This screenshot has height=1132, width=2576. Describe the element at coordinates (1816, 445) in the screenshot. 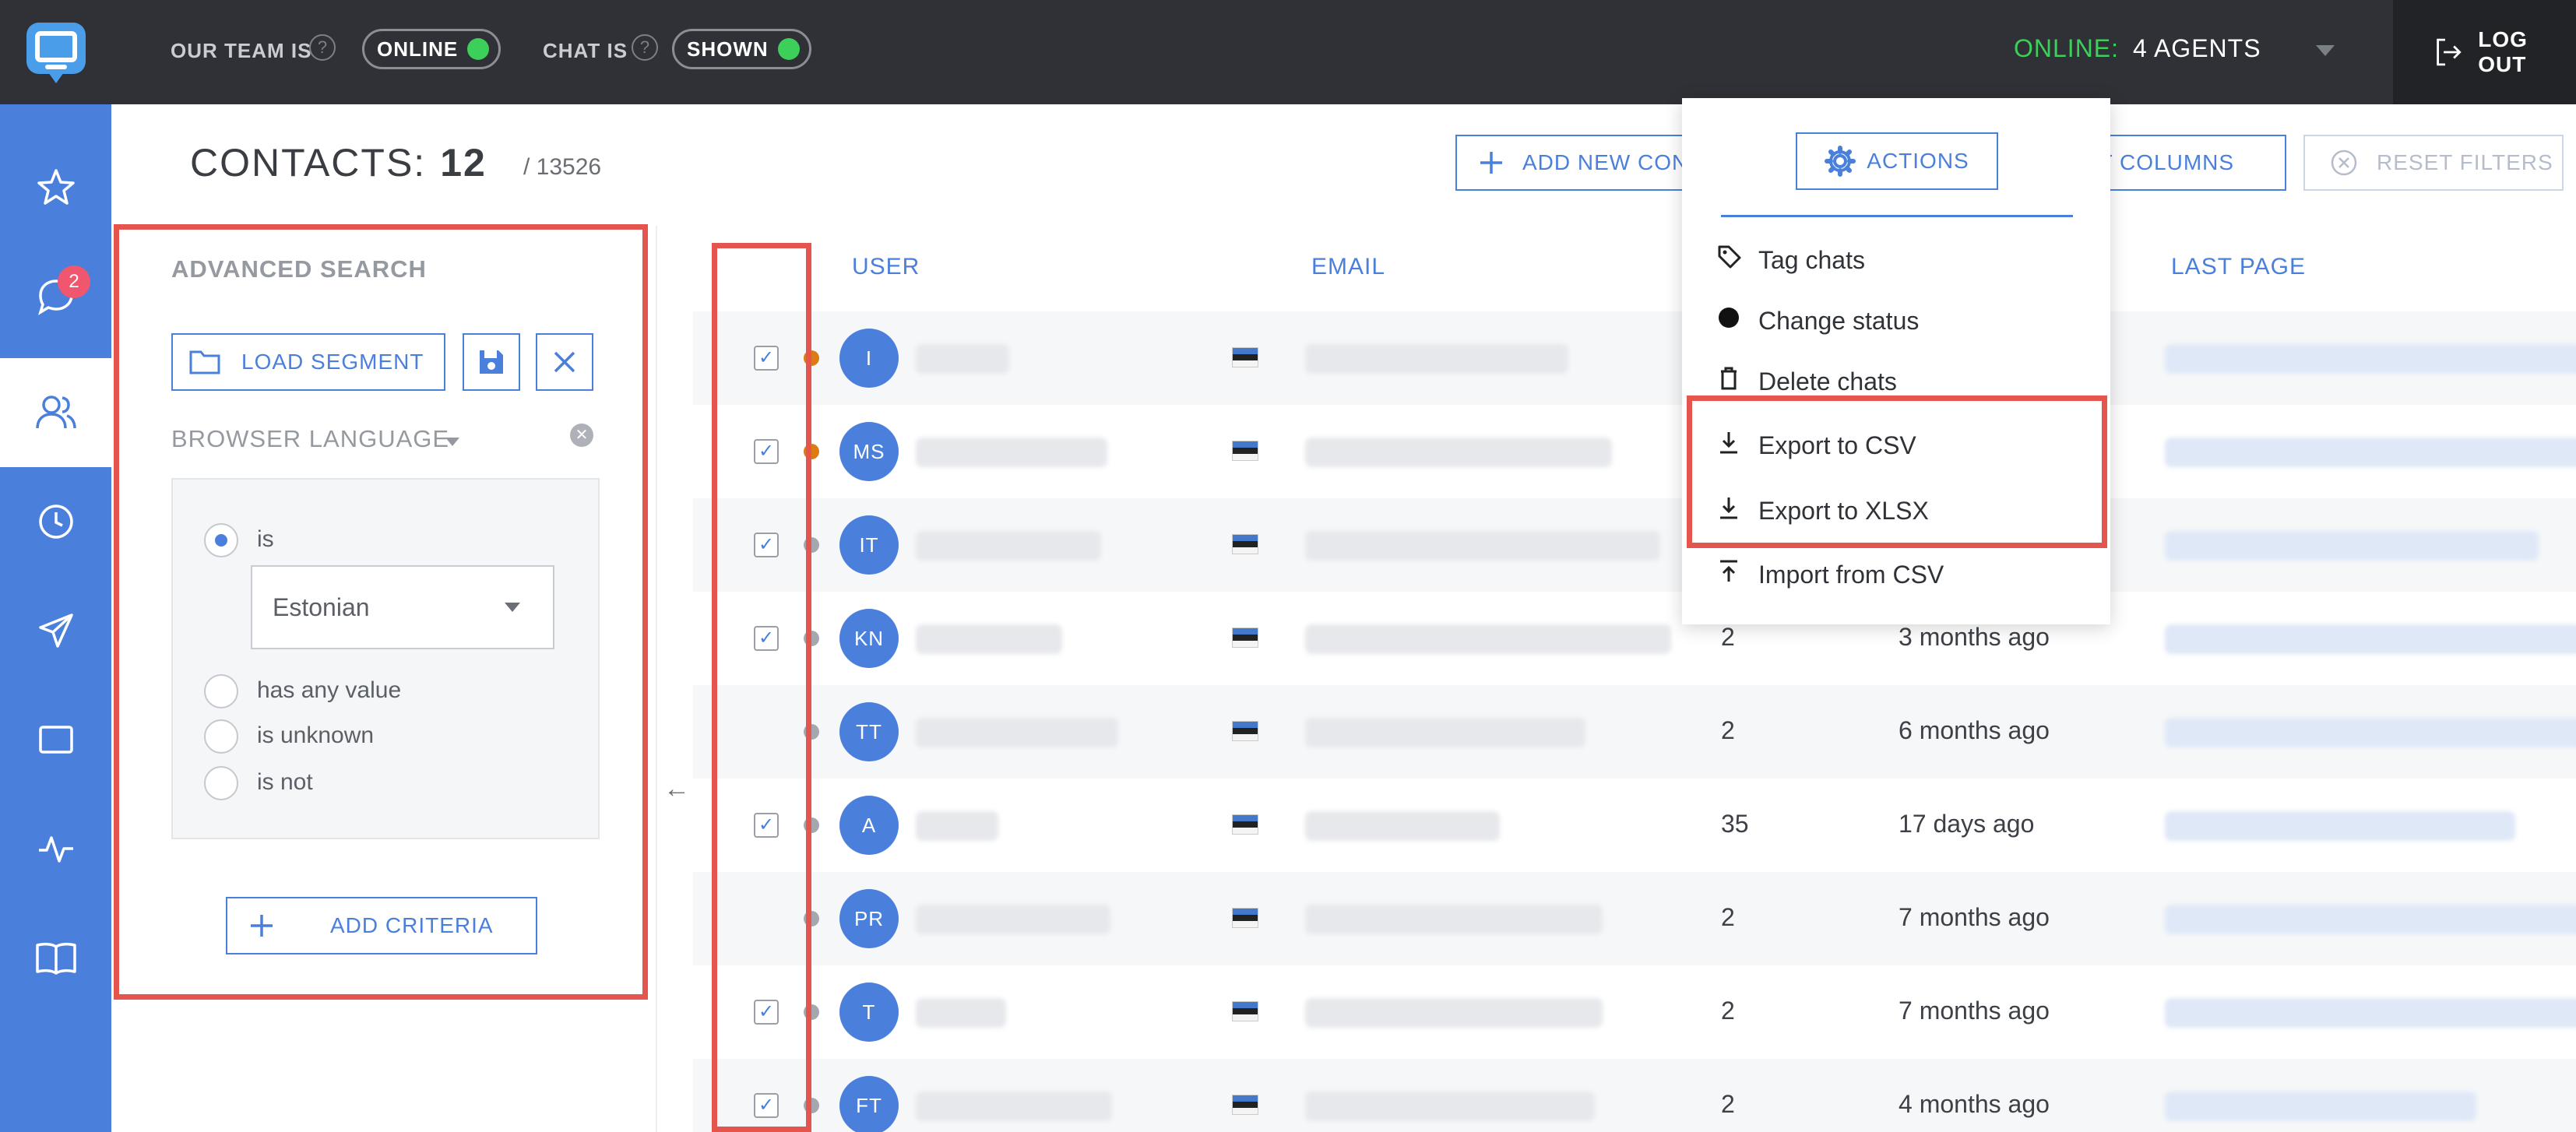

I see `menu-export-csv: Export to CSV` at that location.